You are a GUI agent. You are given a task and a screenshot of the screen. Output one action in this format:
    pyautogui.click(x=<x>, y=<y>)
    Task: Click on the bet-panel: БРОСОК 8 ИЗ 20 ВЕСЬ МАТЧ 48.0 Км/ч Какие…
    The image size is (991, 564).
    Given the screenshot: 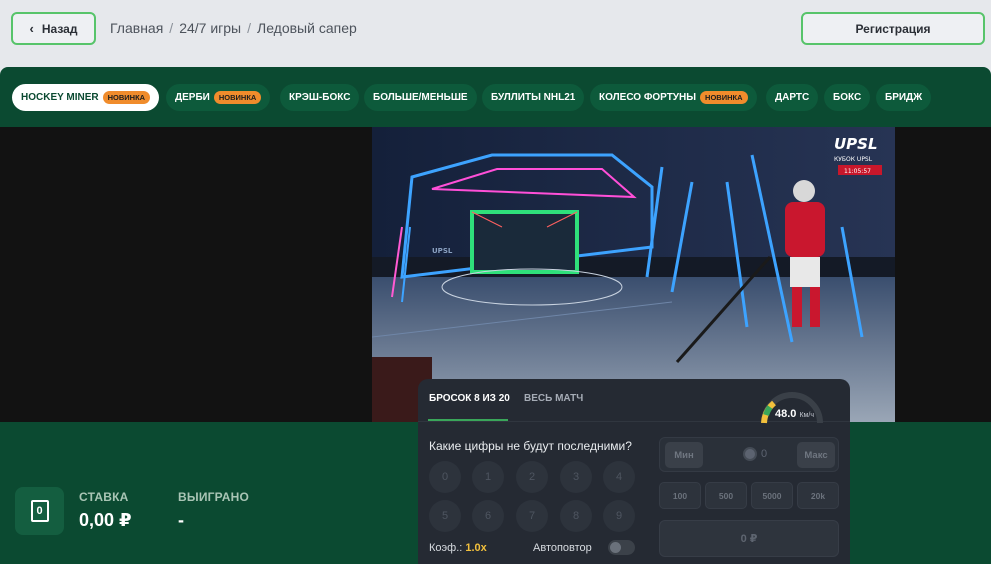 What is the action you would take?
    pyautogui.click(x=634, y=471)
    